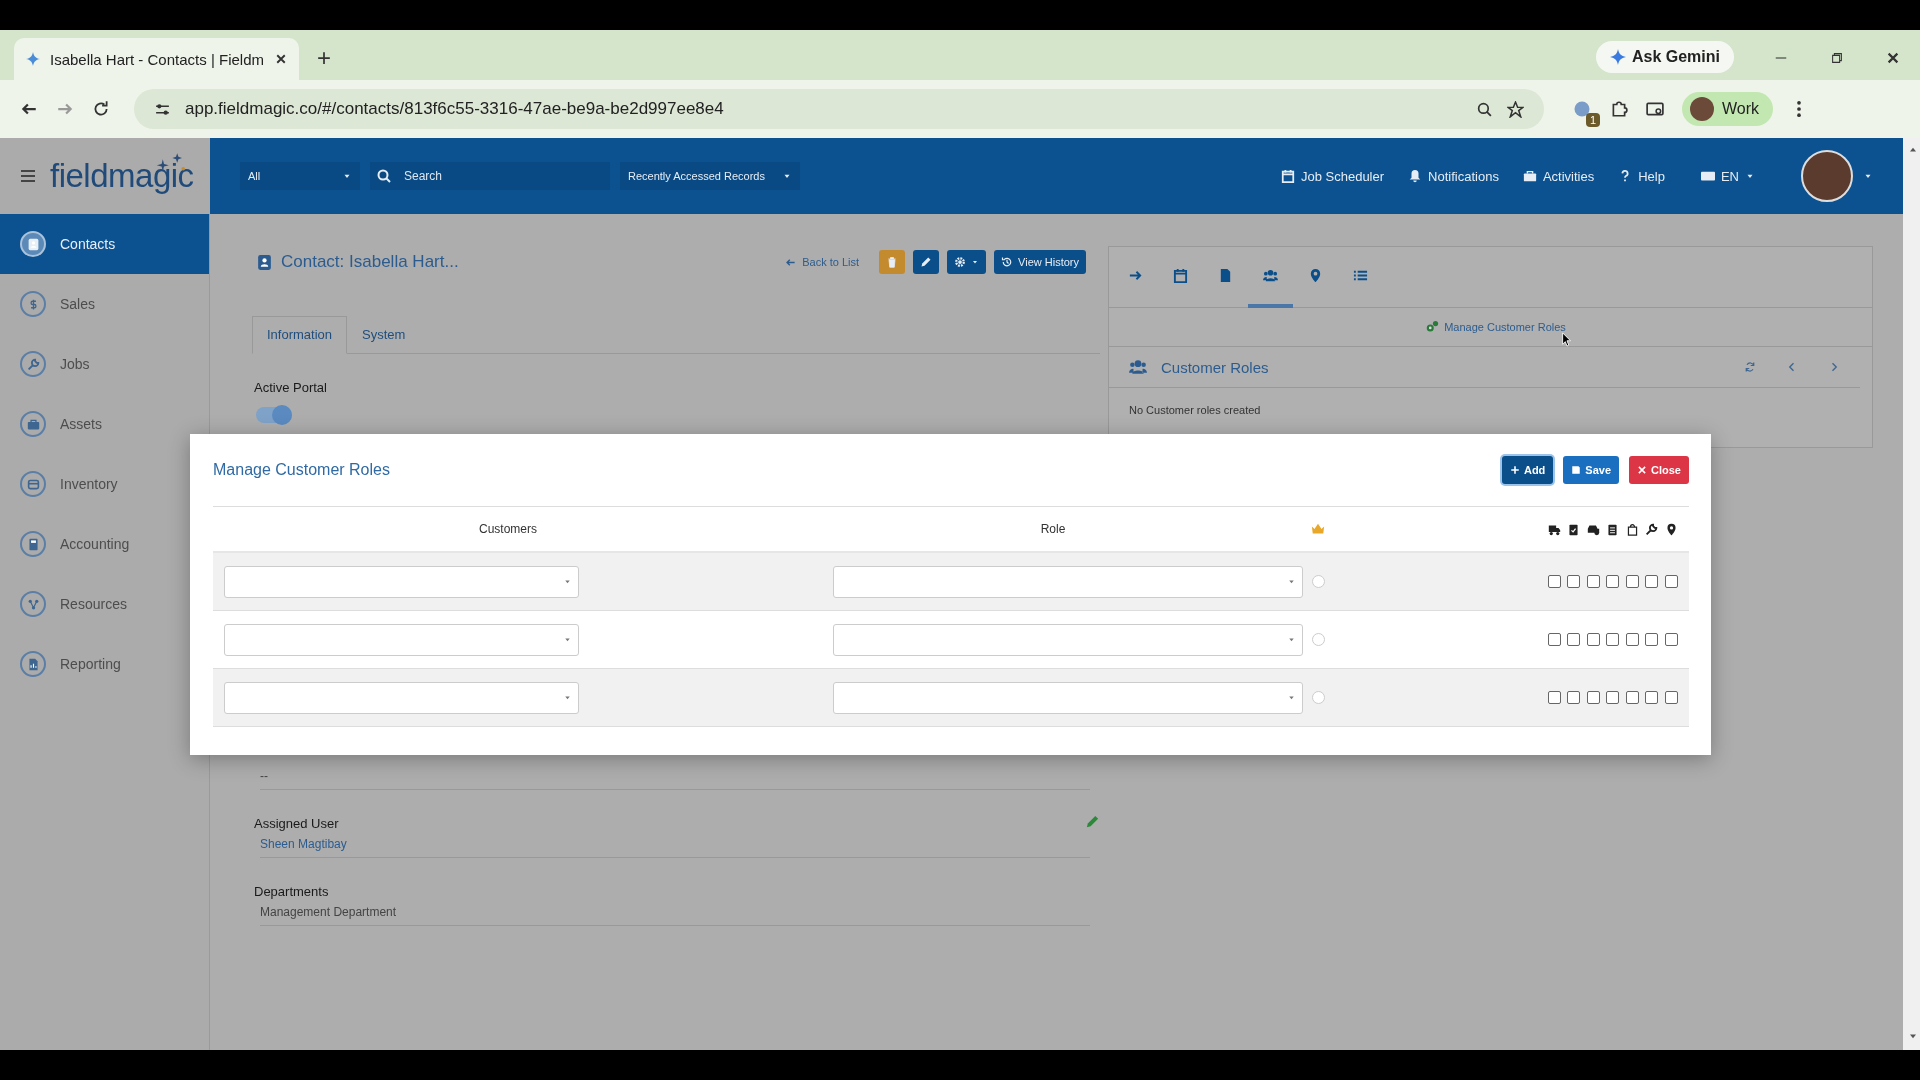 This screenshot has height=1080, width=1920. Describe the element at coordinates (1750, 367) in the screenshot. I see `refresh-icon` at that location.